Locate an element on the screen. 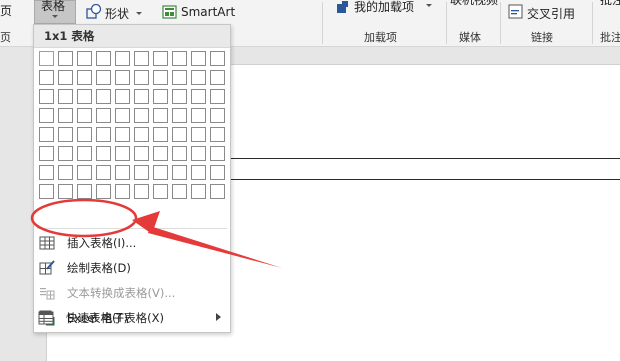  highlight-circle is located at coordinates (84, 218).